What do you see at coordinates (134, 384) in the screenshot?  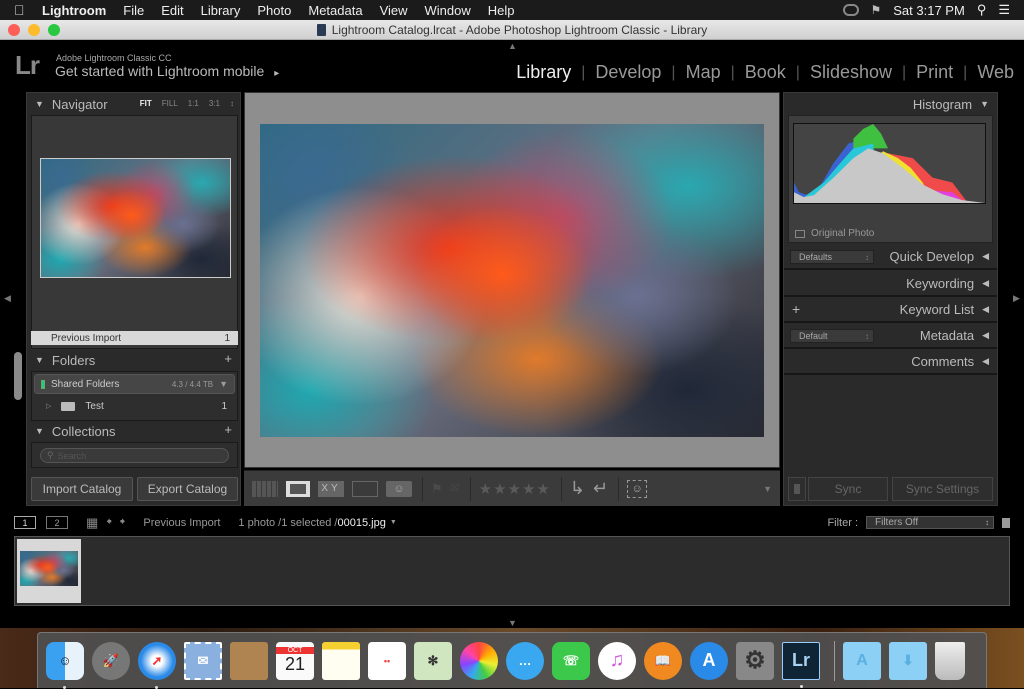 I see `volume-row: Shared Folders 4.3 / 4.4 TB ▼` at bounding box center [134, 384].